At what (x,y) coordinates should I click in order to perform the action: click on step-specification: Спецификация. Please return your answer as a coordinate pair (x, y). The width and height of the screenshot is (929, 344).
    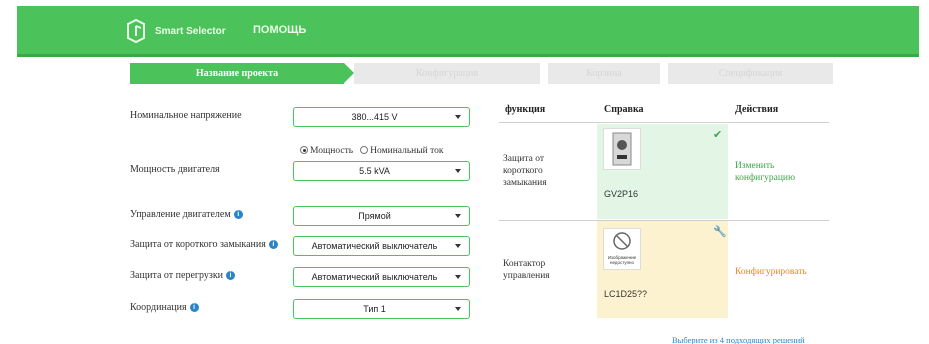
    Looking at the image, I should click on (750, 73).